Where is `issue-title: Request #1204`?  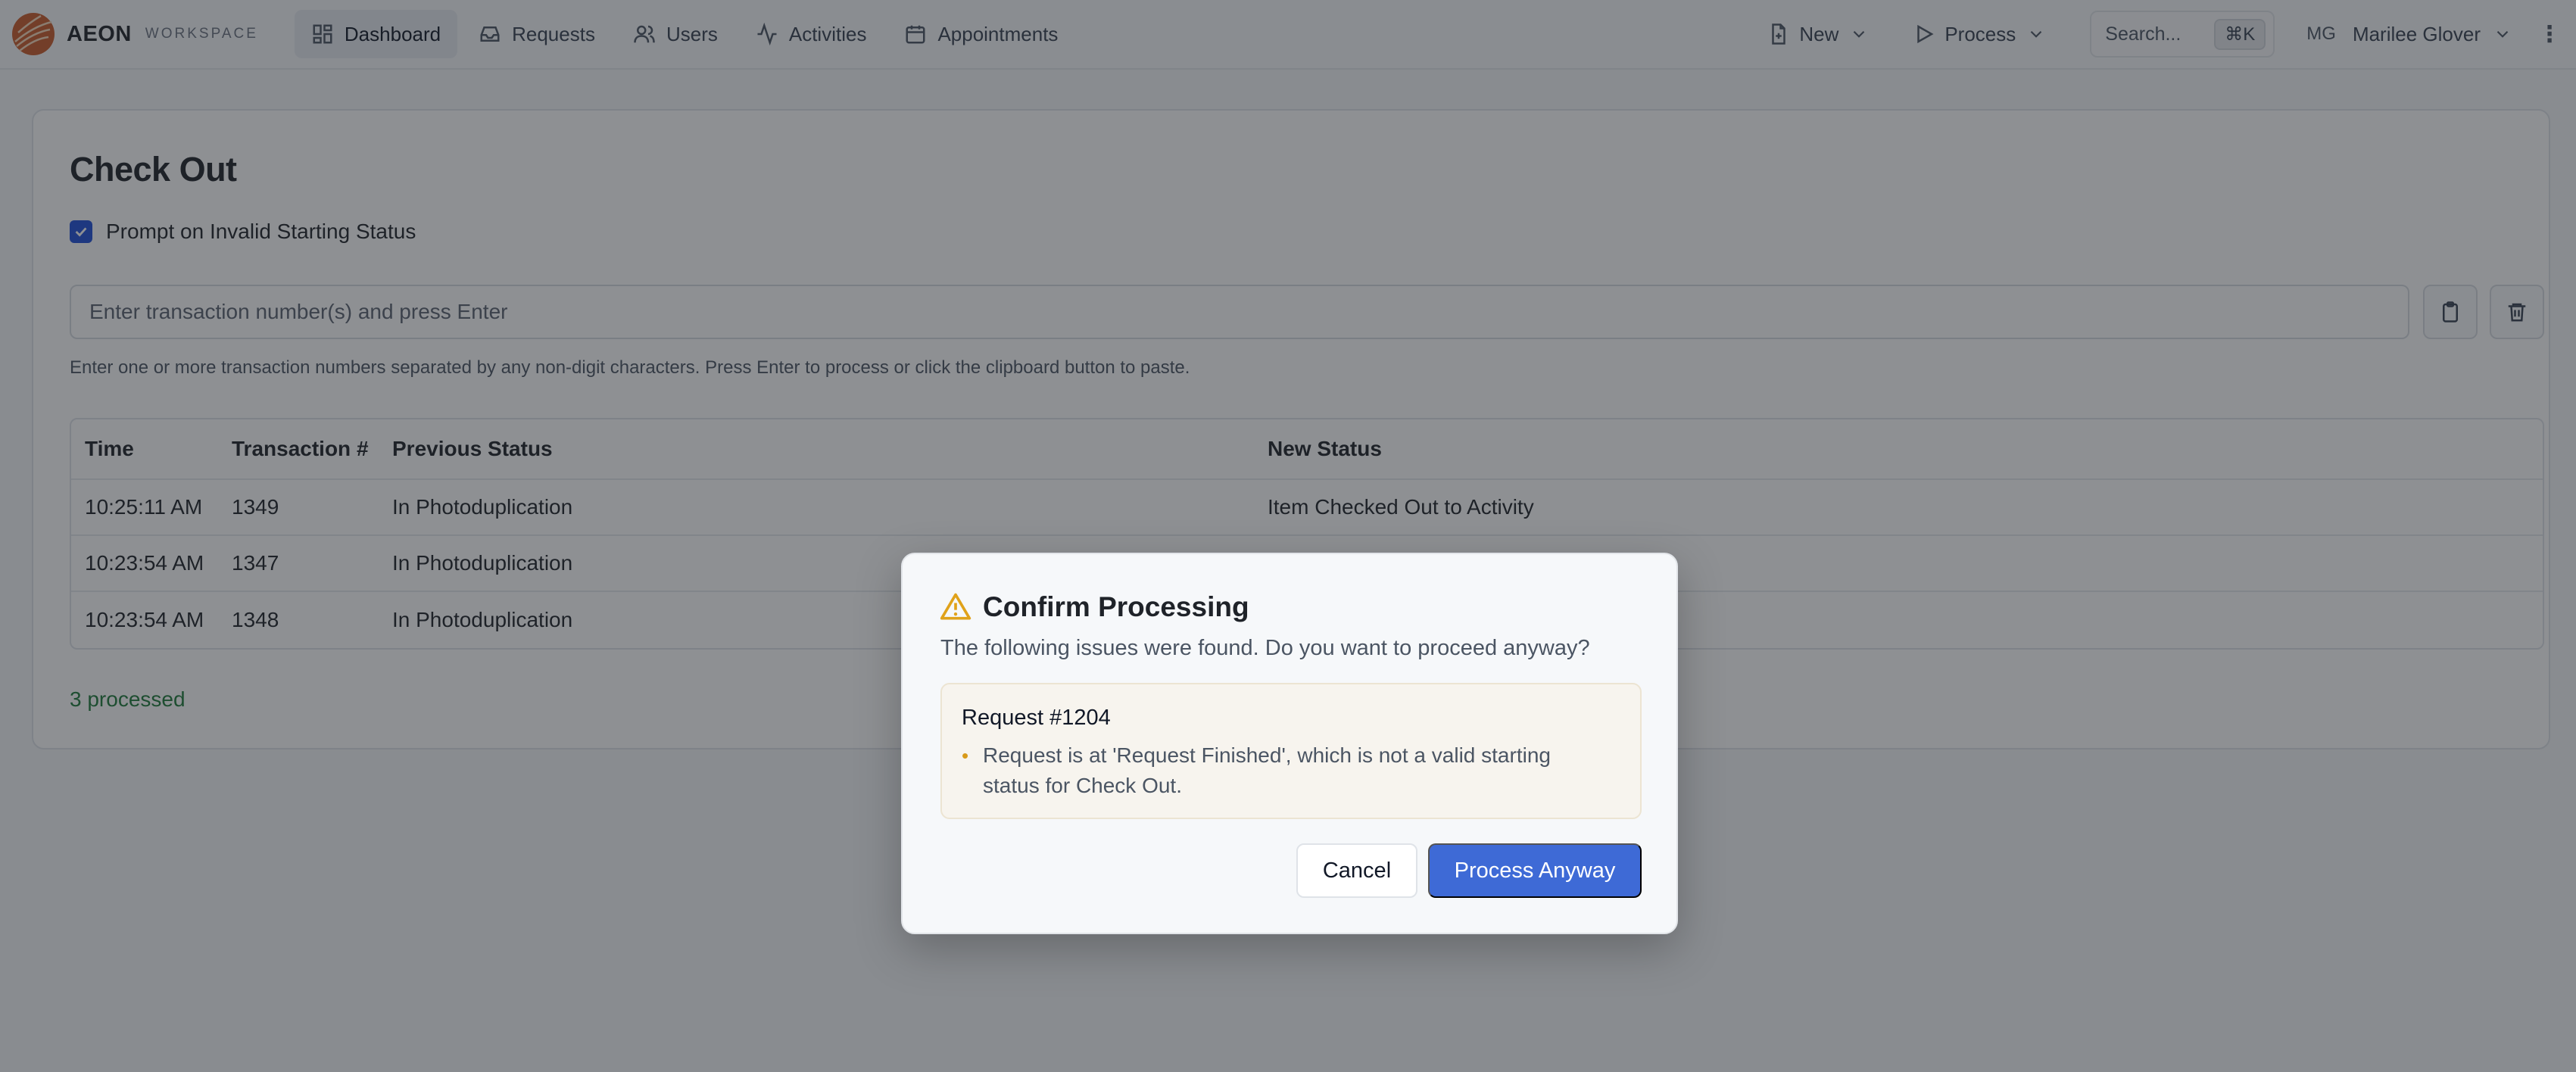 issue-title: Request #1204 is located at coordinates (1036, 718).